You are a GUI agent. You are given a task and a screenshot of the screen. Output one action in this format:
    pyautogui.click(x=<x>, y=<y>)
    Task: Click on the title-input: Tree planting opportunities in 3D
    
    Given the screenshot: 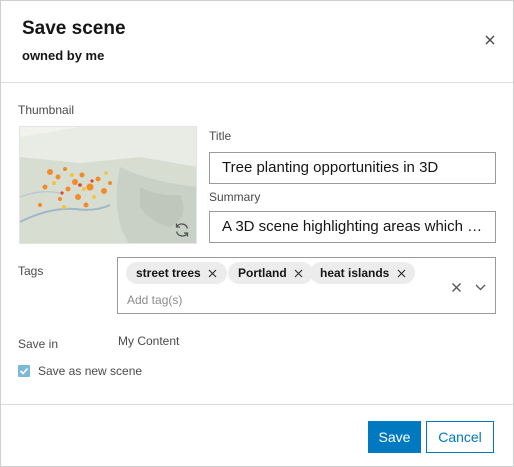 What is the action you would take?
    pyautogui.click(x=352, y=168)
    